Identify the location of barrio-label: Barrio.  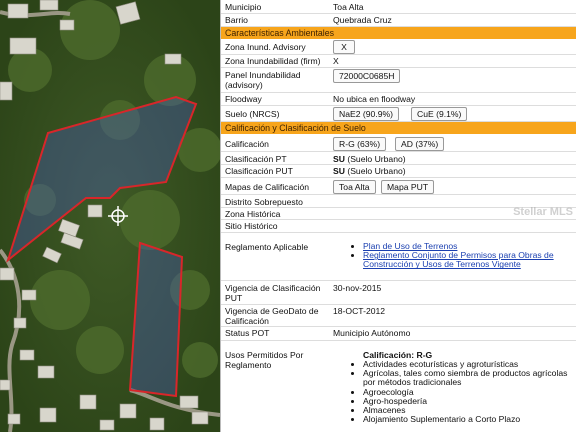
(236, 20).